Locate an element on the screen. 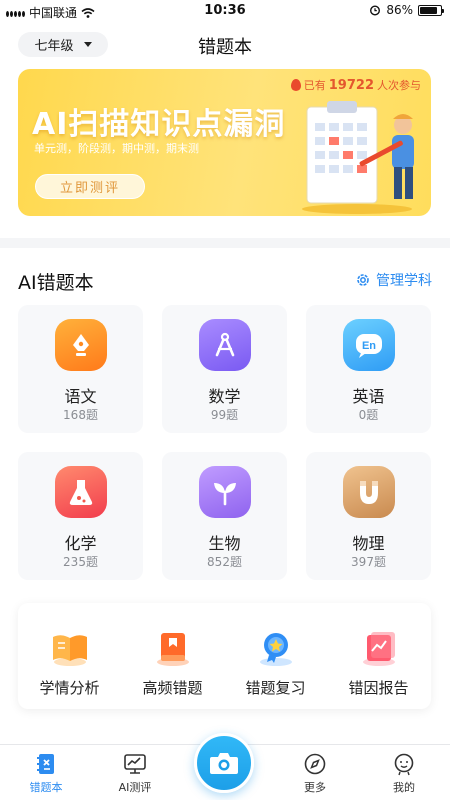  subject-card-physics: 物理 397题 is located at coordinates (368, 516).